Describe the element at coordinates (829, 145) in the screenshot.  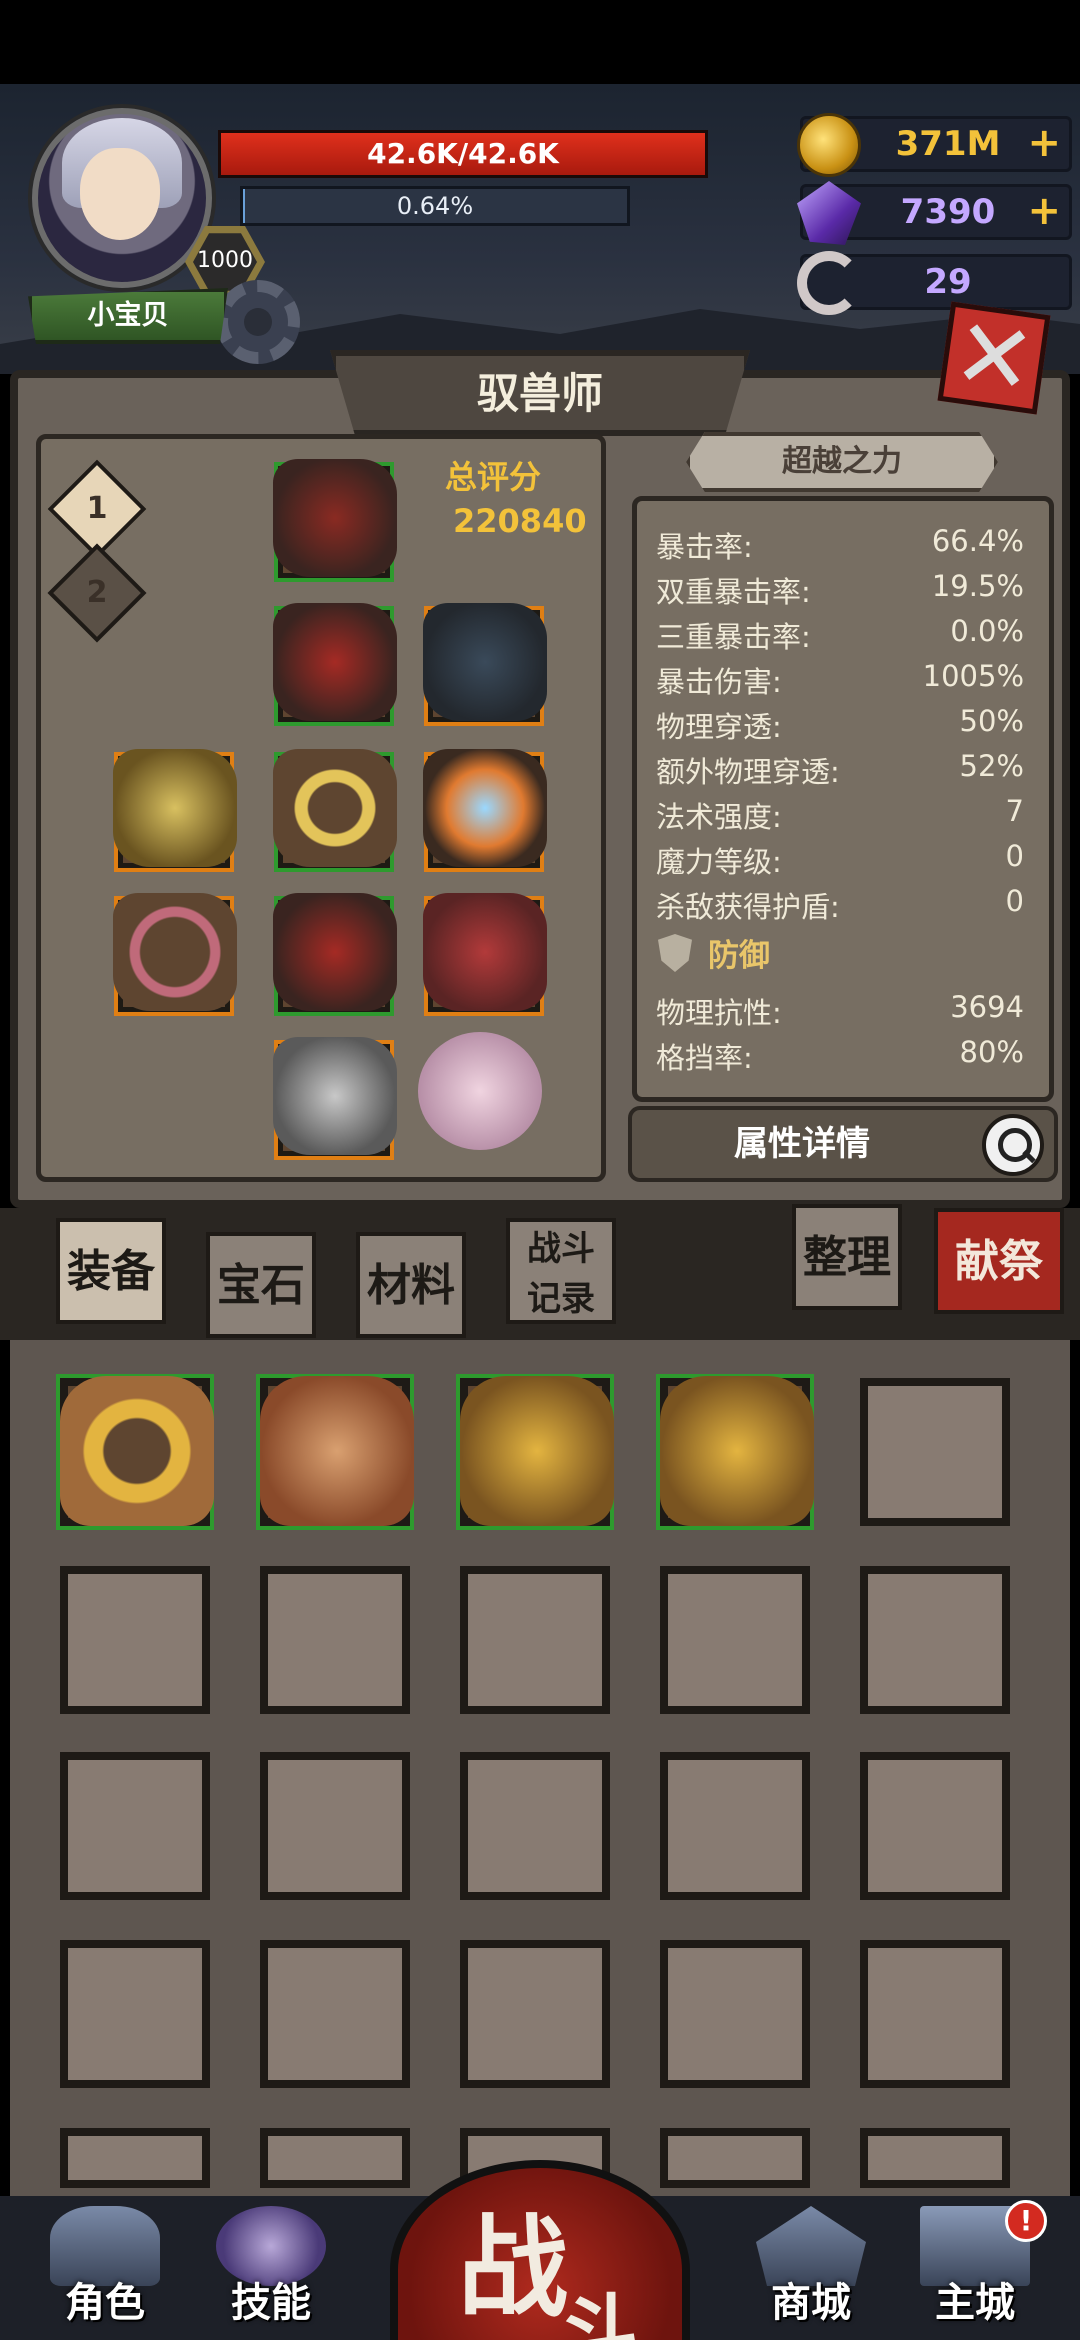
I see `coin-icon` at that location.